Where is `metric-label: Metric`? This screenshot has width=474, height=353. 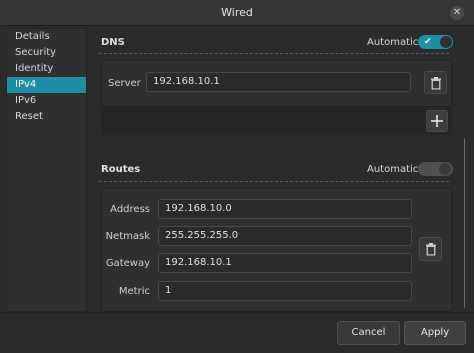
metric-label: Metric is located at coordinates (134, 291).